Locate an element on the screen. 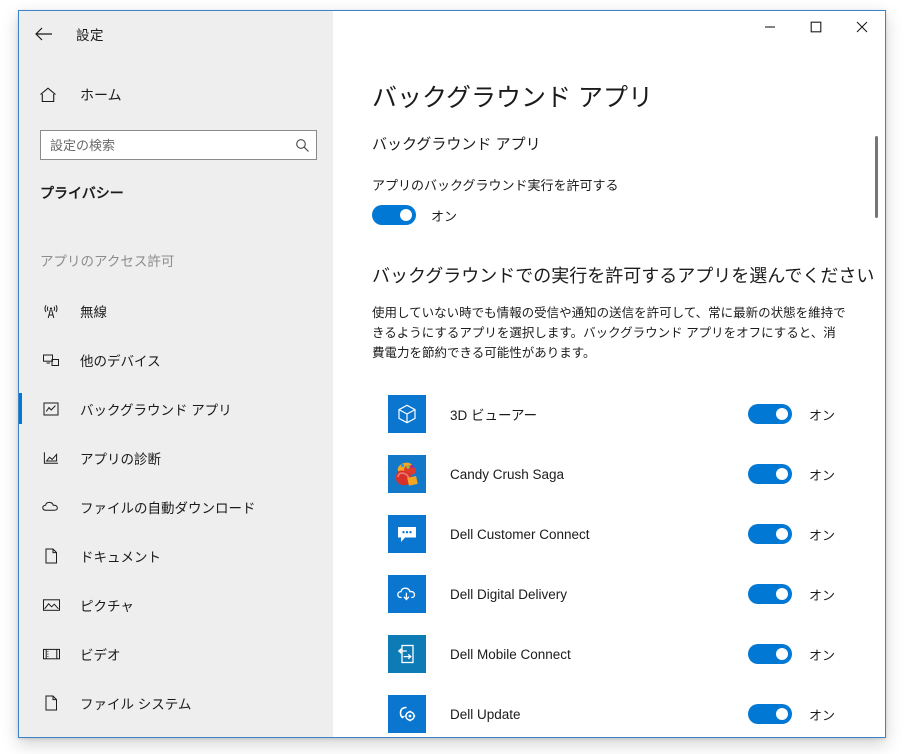 This screenshot has height=754, width=904. app-name: Dell Customer Connect is located at coordinates (520, 534).